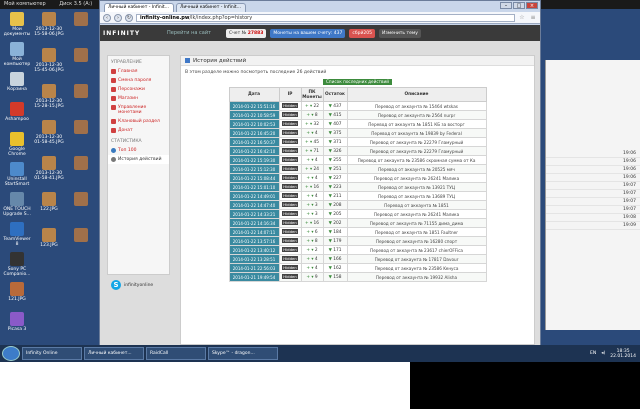 This screenshot has height=409, width=640. I want to click on taskbar-button: RaidCall, so click(176, 353).